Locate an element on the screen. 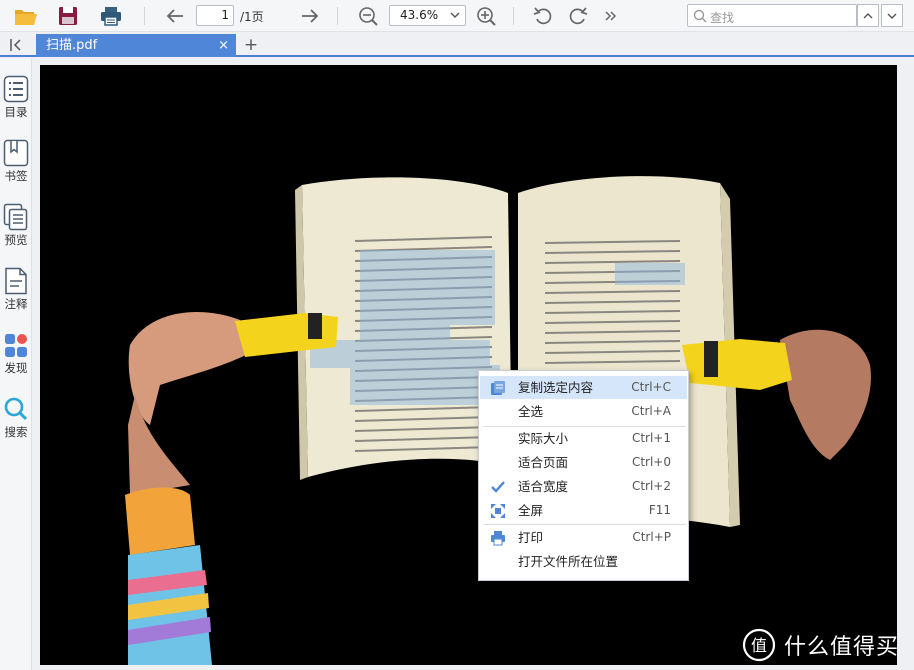 Image resolution: width=914 pixels, height=670 pixels. zoom-select: 43.6% is located at coordinates (427, 15).